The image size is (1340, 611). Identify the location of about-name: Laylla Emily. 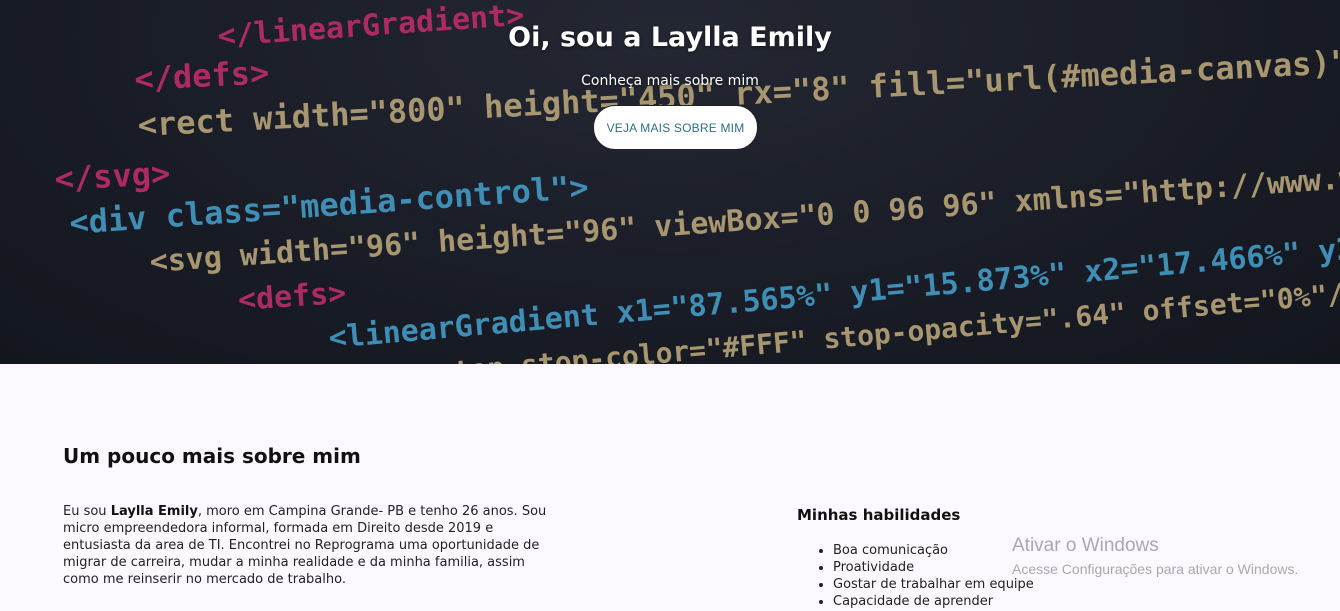
(154, 511).